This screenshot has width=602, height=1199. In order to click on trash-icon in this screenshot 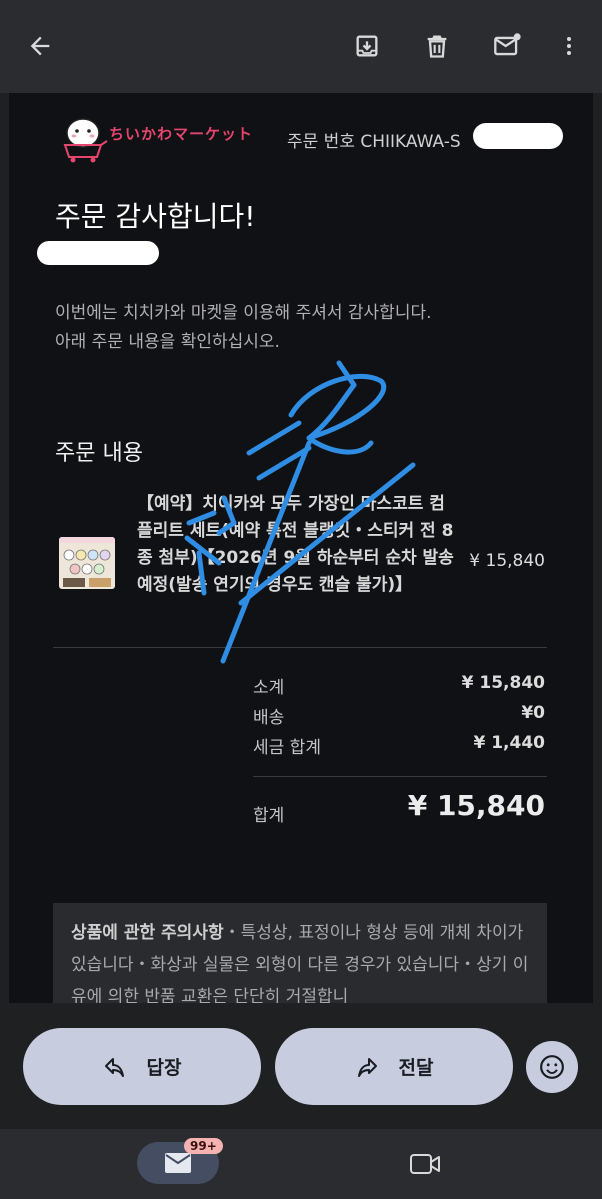, I will do `click(437, 46)`.